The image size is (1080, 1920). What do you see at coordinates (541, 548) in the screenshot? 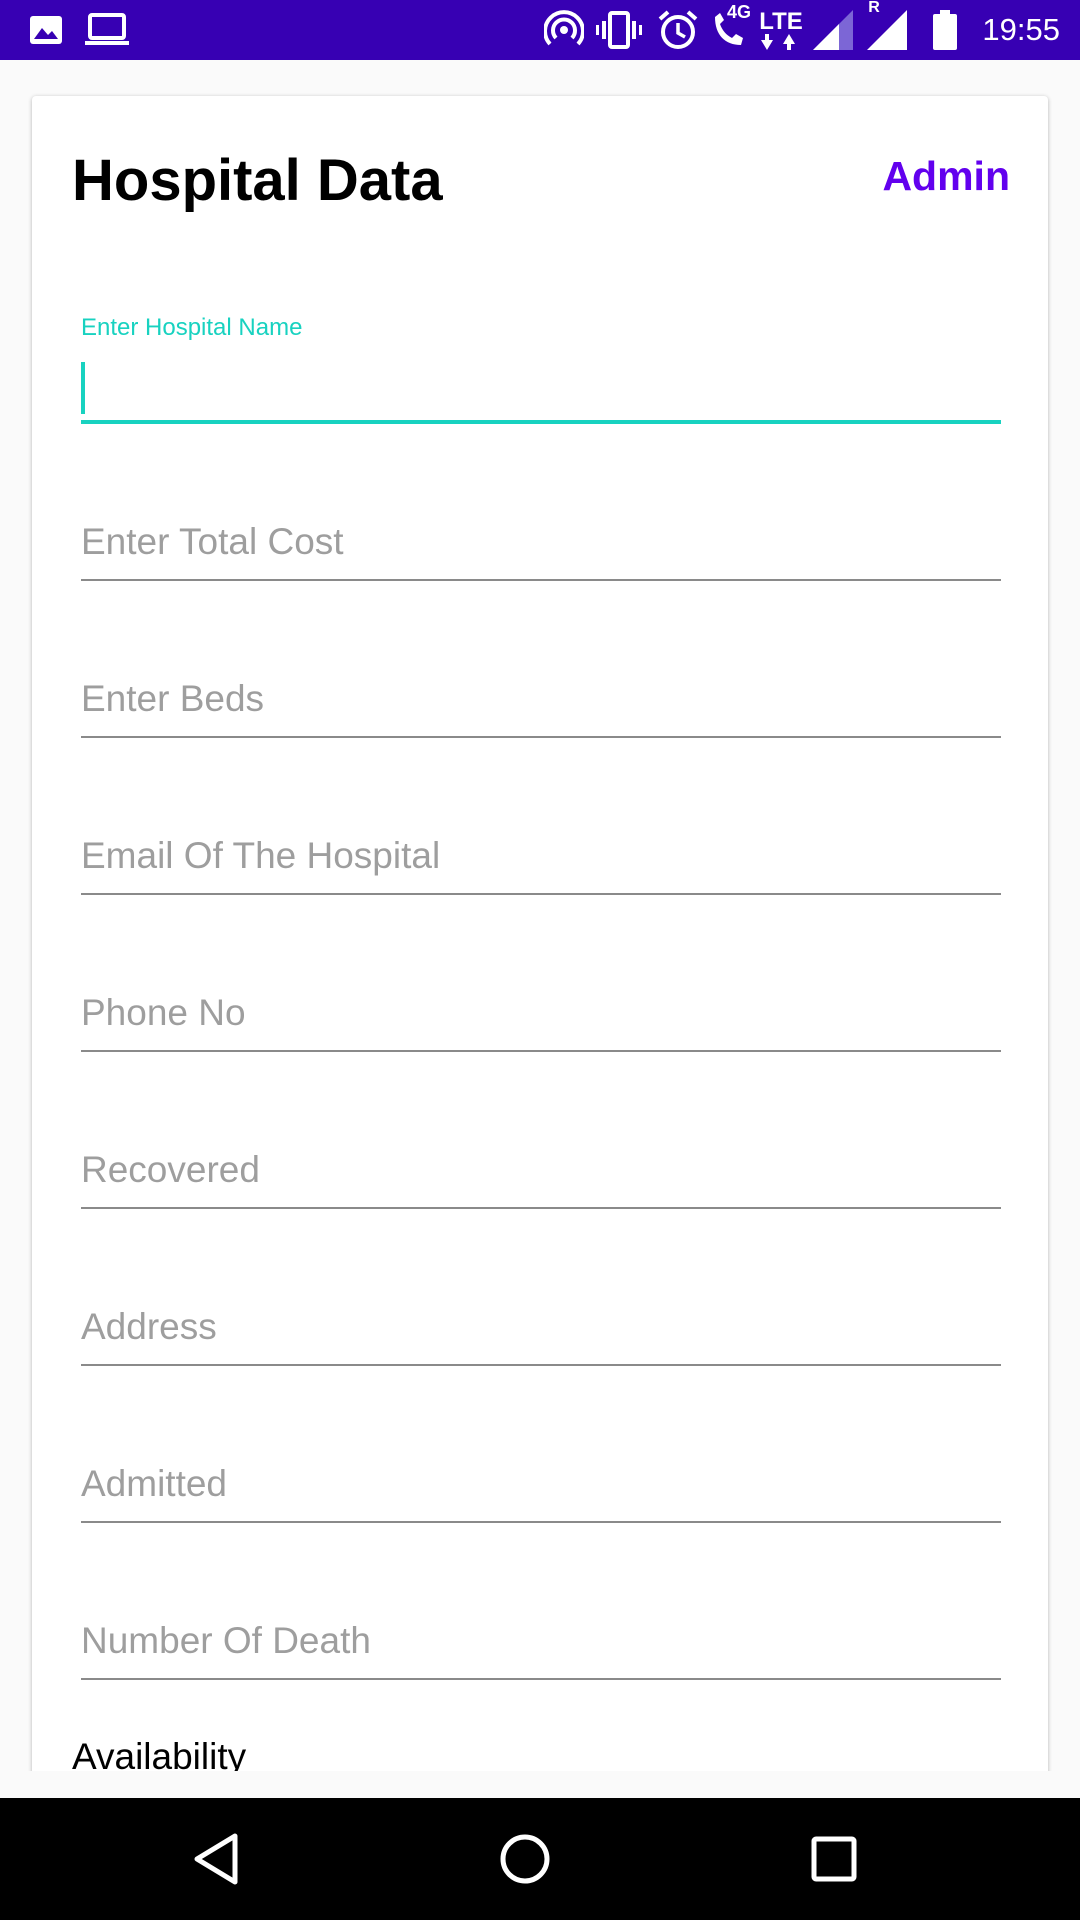
I see `total-cost-input` at bounding box center [541, 548].